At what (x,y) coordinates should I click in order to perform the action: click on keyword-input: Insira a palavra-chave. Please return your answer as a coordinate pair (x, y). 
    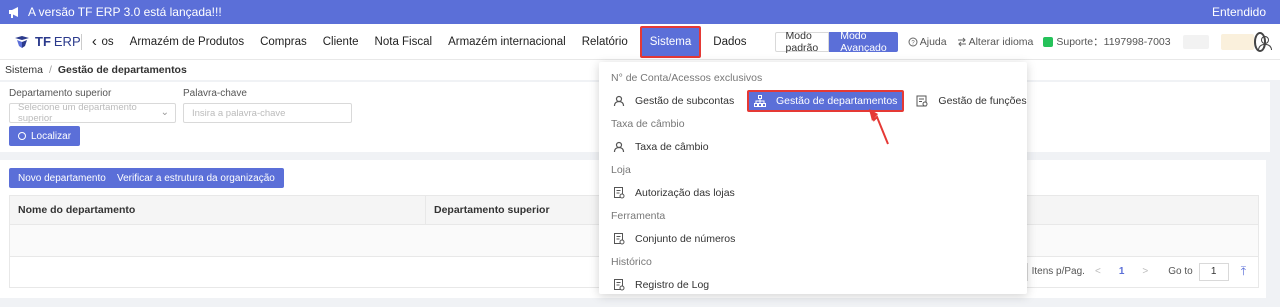
    Looking at the image, I should click on (267, 113).